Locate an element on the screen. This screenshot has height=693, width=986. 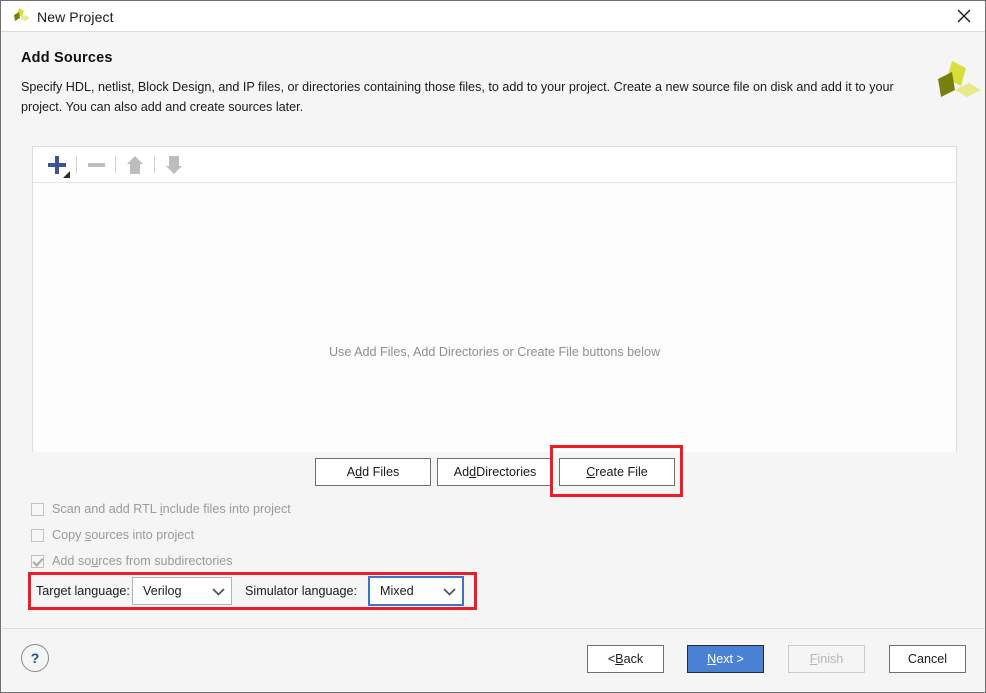
dropdown-triangle-icon is located at coordinates (66, 174).